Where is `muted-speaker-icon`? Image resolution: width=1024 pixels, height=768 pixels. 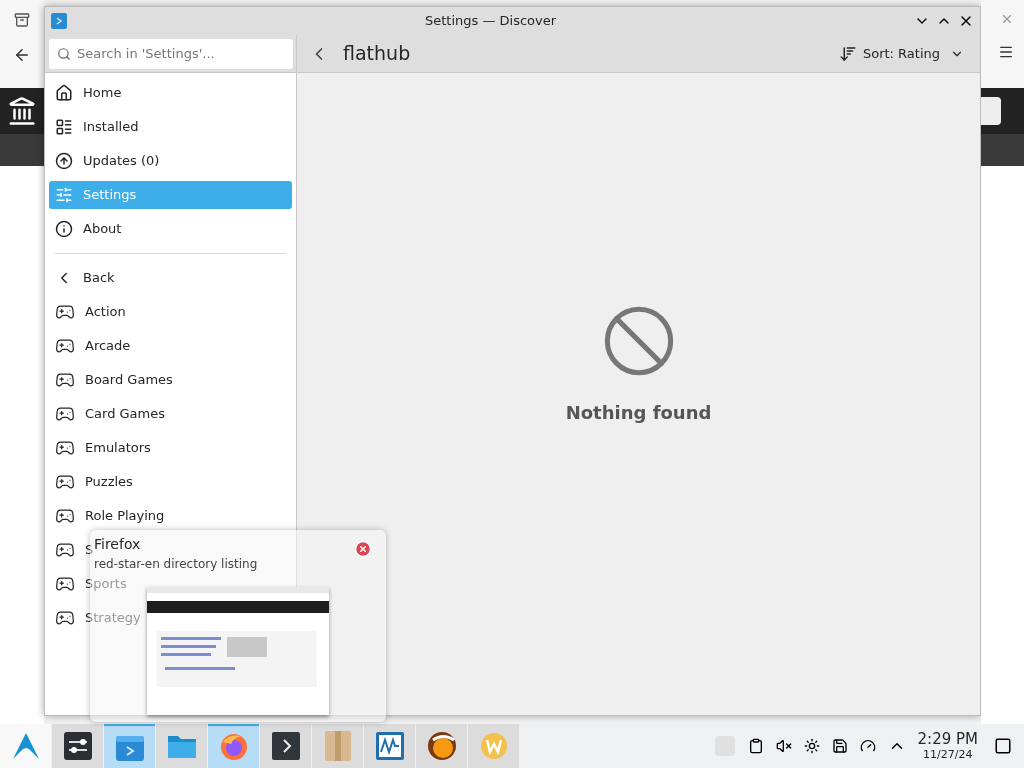 muted-speaker-icon is located at coordinates (783, 746).